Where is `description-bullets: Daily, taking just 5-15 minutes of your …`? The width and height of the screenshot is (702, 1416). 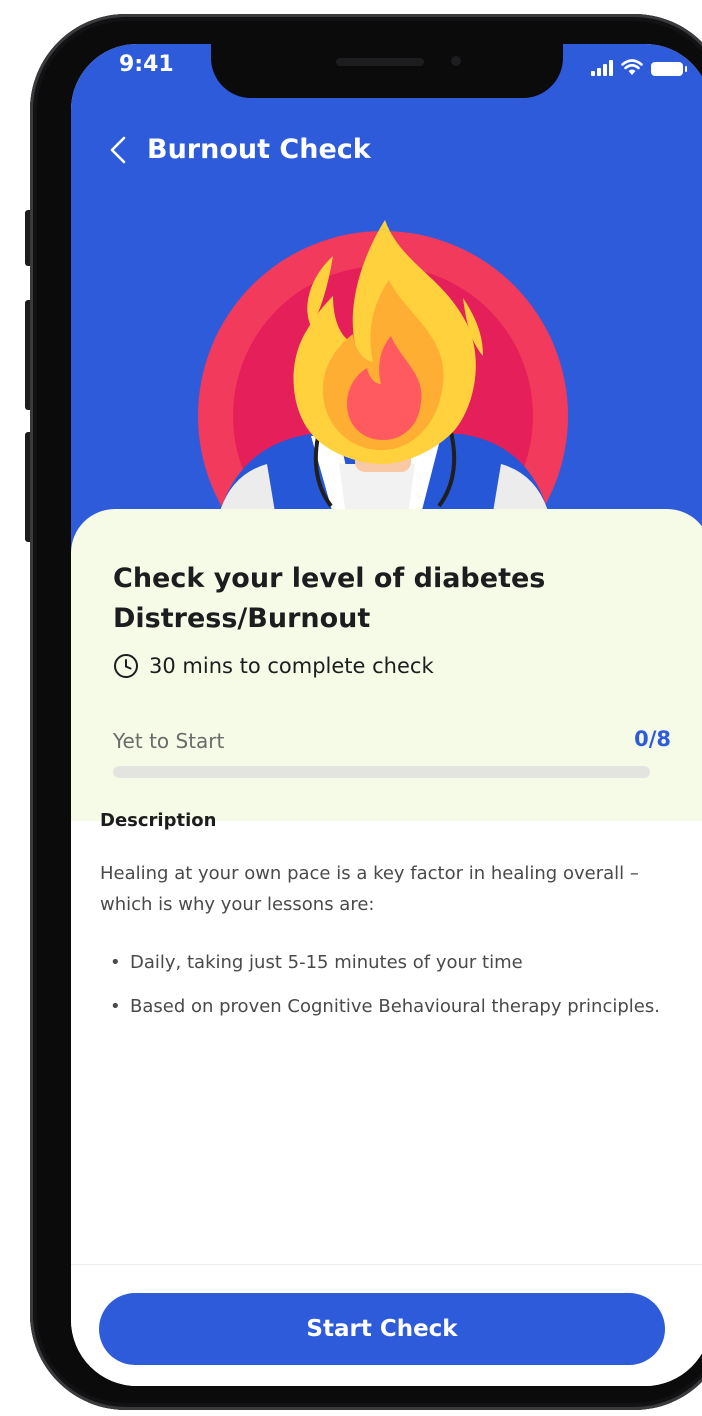 description-bullets: Daily, taking just 5-15 minutes of your … is located at coordinates (380, 992).